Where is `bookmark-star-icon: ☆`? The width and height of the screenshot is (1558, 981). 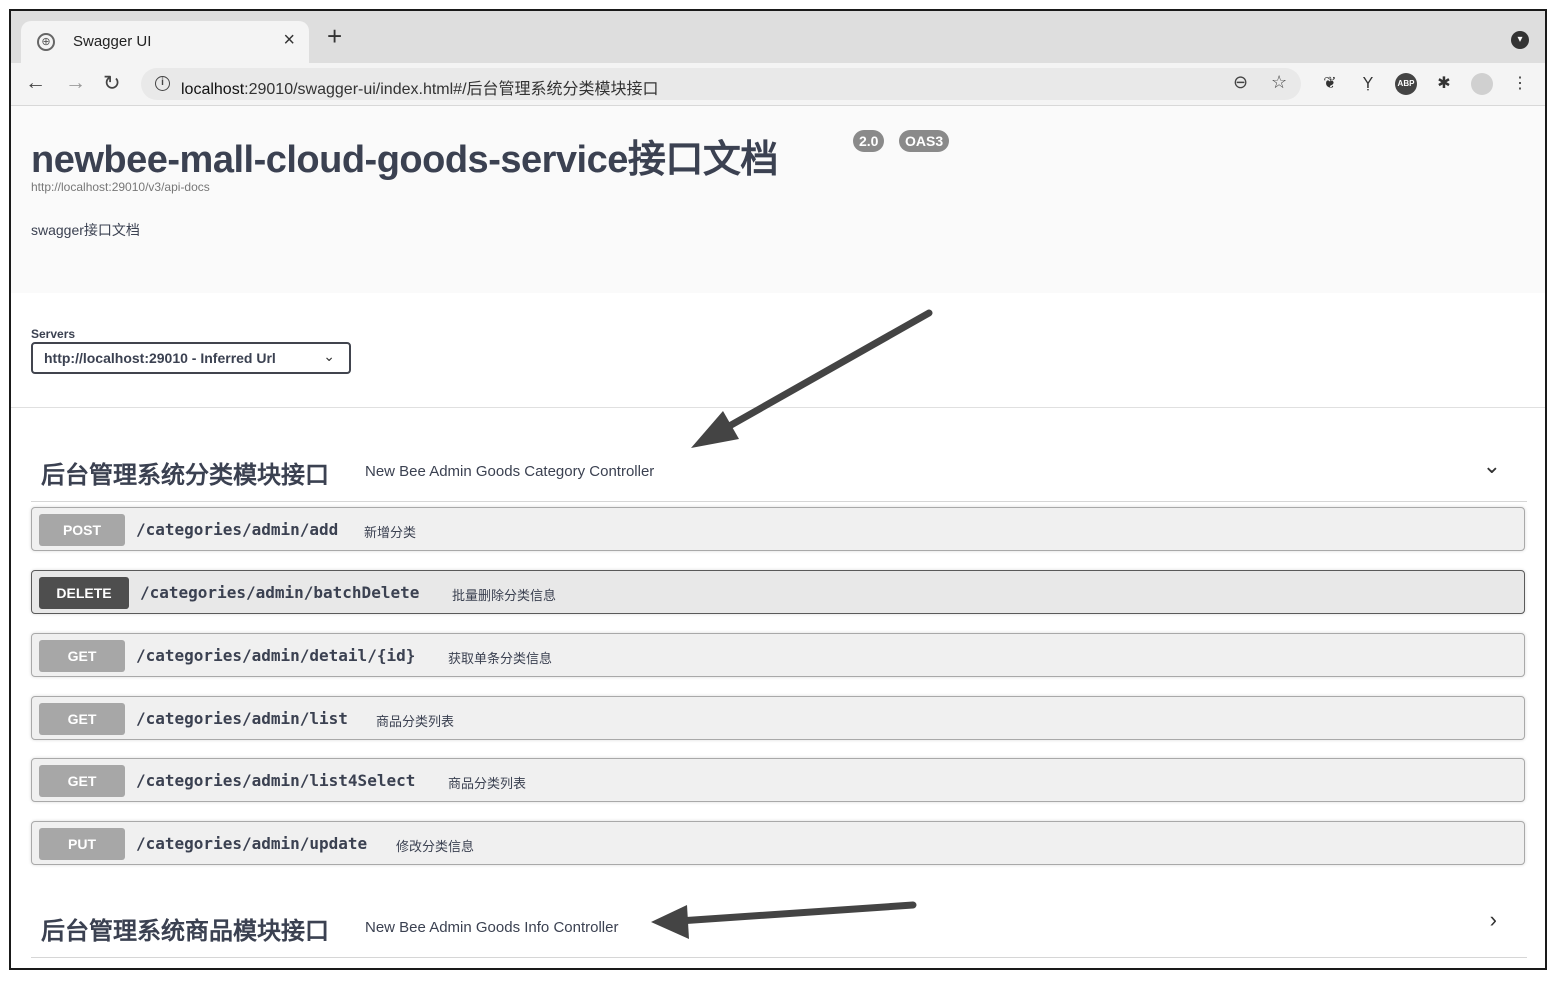
bookmark-star-icon: ☆ is located at coordinates (1279, 82).